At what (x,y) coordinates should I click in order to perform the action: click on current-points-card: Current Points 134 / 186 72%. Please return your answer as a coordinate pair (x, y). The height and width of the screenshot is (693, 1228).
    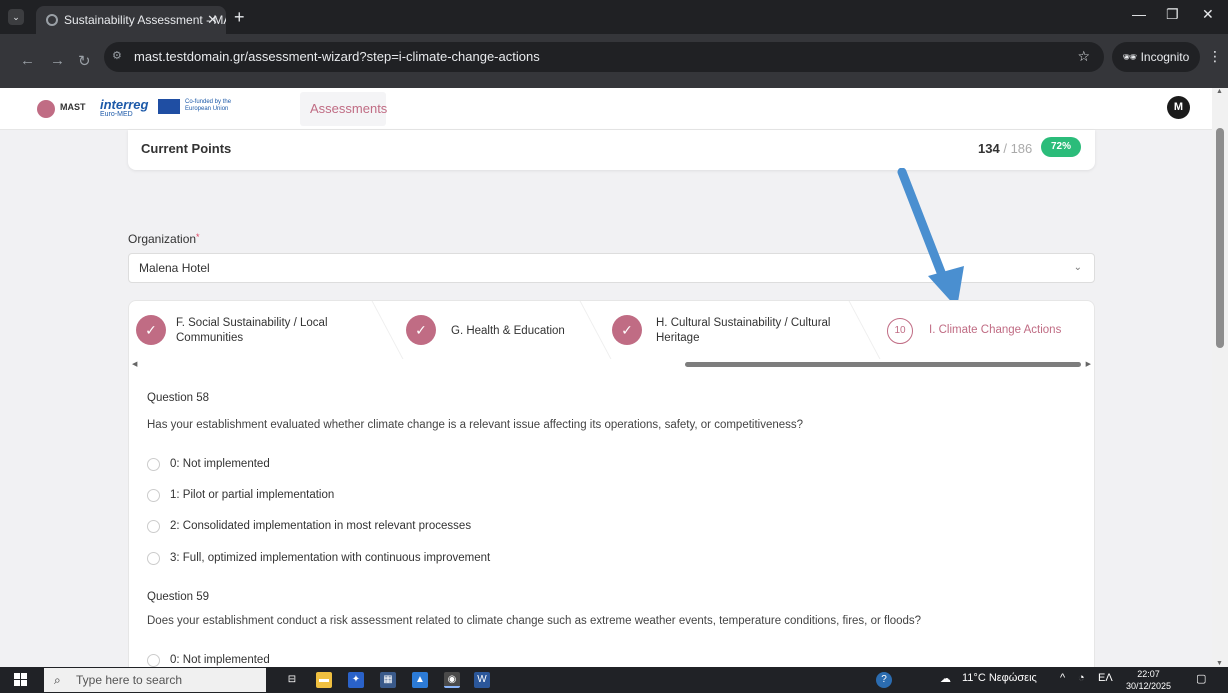
    Looking at the image, I should click on (611, 150).